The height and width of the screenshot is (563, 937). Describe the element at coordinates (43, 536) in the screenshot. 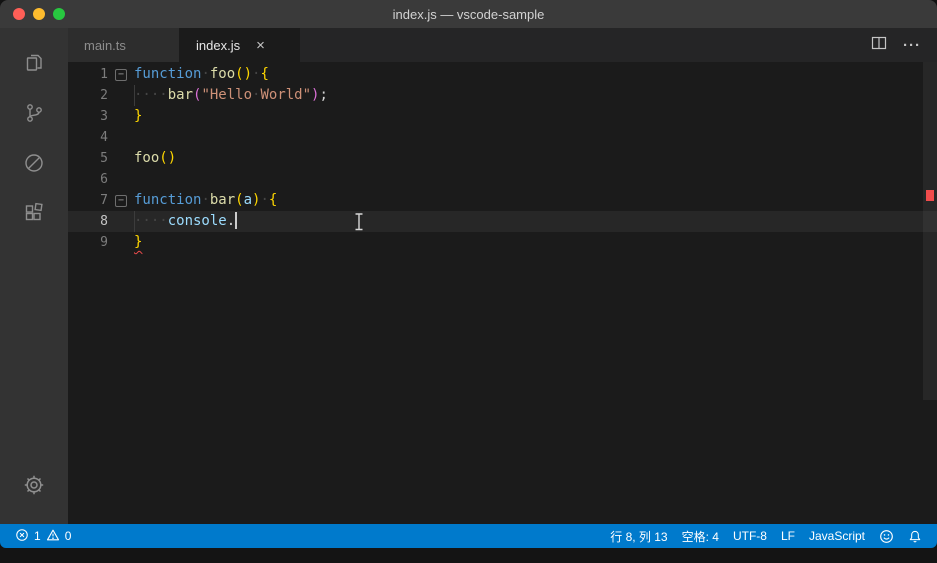

I see `problems-indicator: 1 0` at that location.